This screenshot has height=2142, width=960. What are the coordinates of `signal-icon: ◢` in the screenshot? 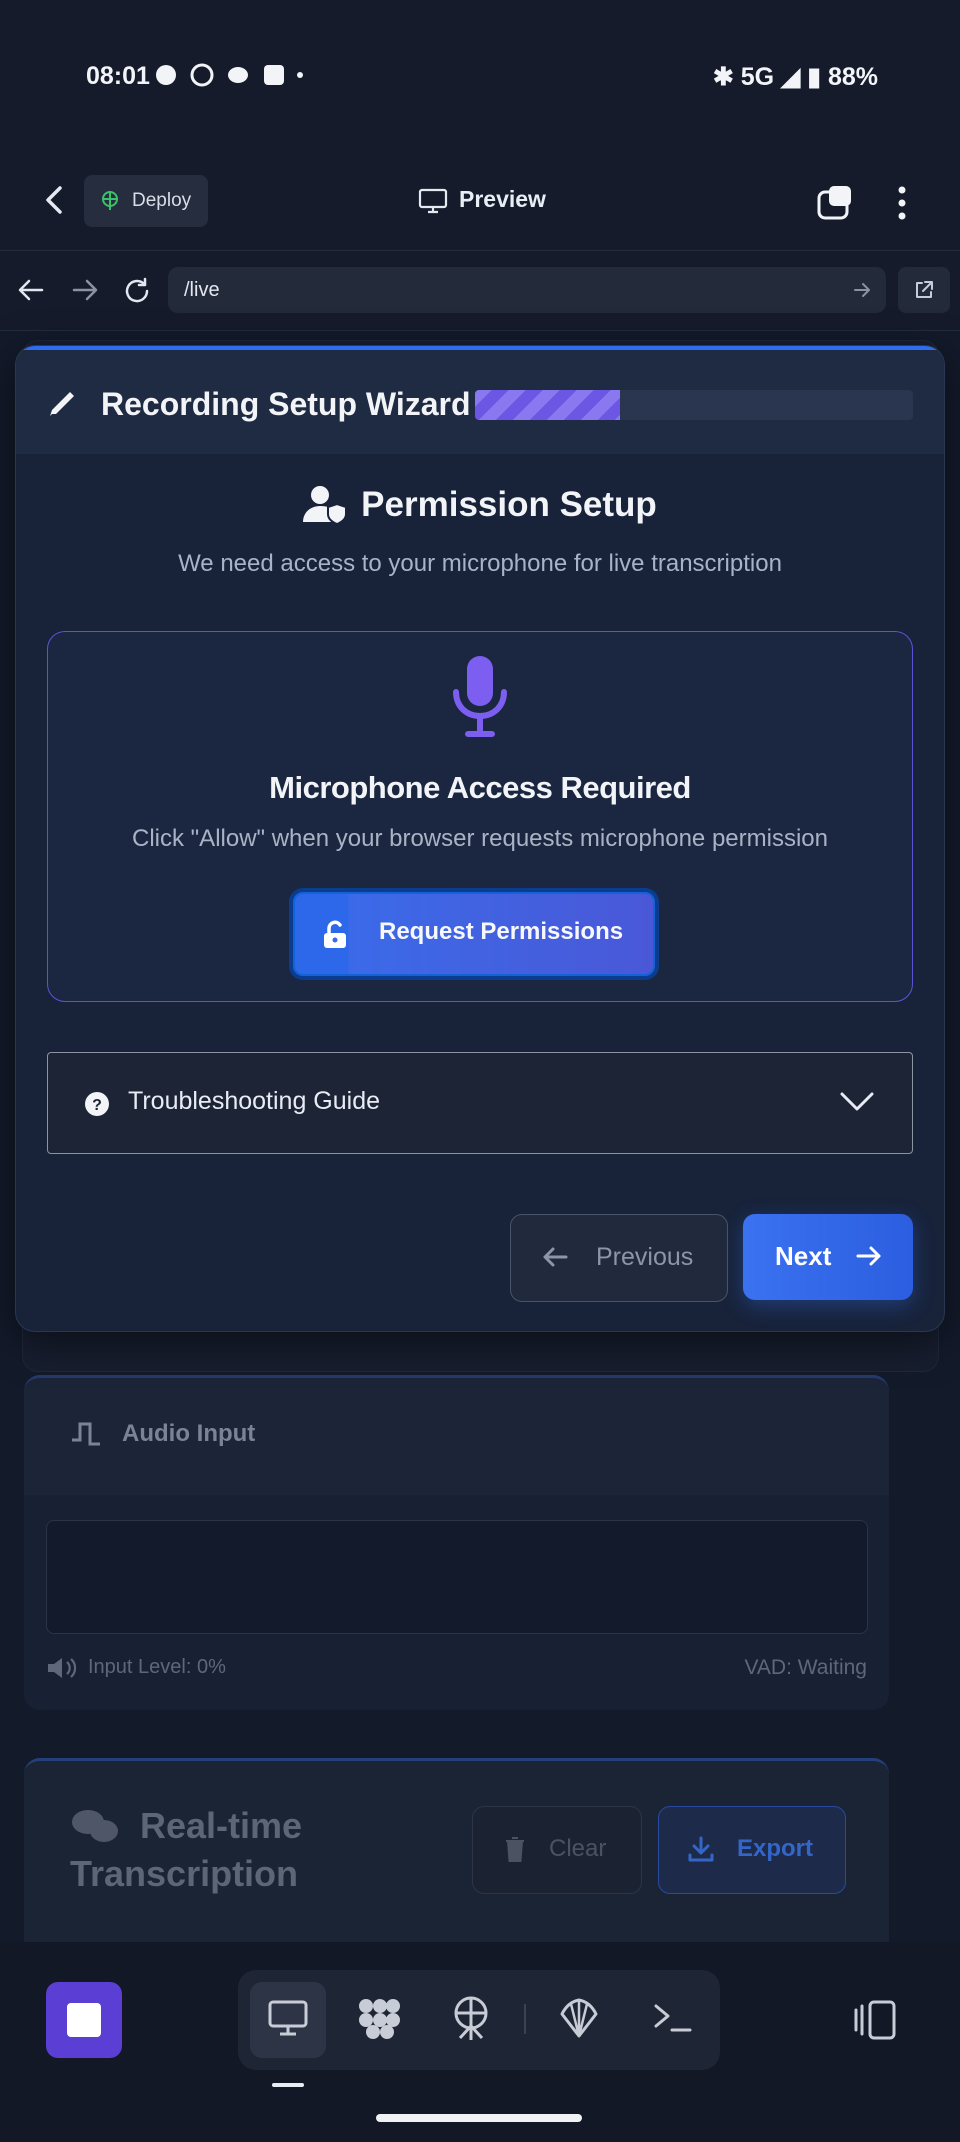 It's located at (791, 77).